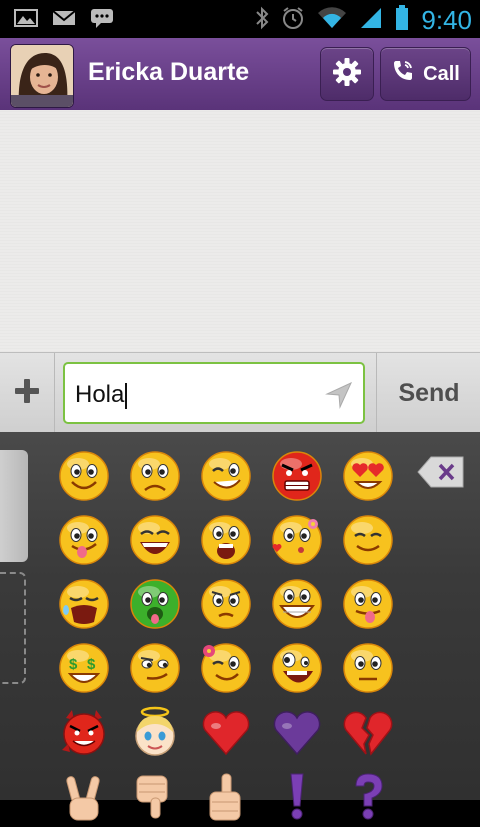 The image size is (480, 827). What do you see at coordinates (84, 476) in the screenshot?
I see `smile-emoji-icon` at bounding box center [84, 476].